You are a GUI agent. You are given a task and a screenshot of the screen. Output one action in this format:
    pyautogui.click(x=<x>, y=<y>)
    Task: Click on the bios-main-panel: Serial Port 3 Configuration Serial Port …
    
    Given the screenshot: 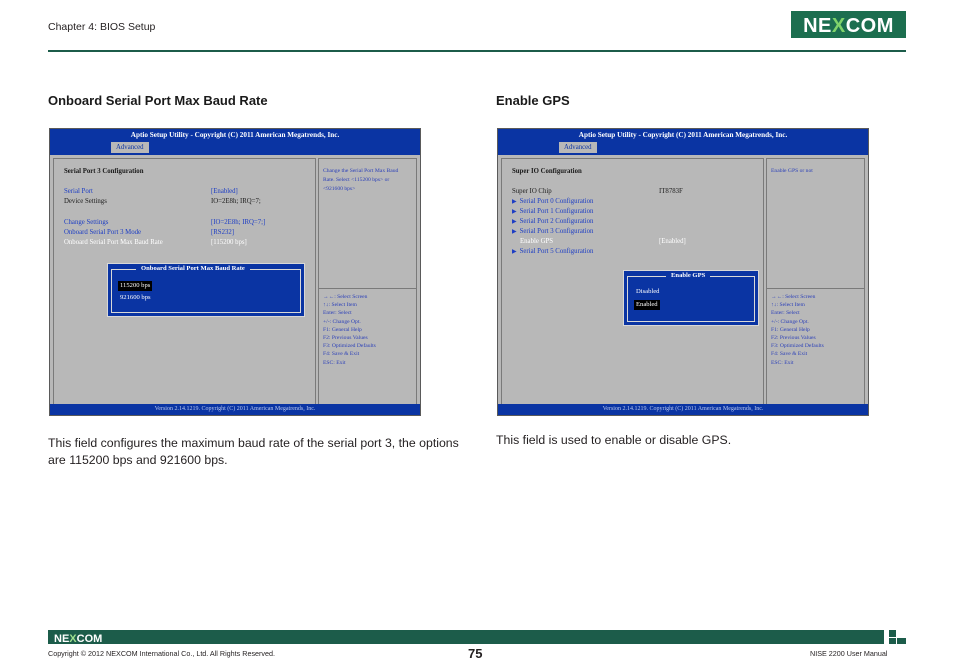 What is the action you would take?
    pyautogui.click(x=184, y=281)
    